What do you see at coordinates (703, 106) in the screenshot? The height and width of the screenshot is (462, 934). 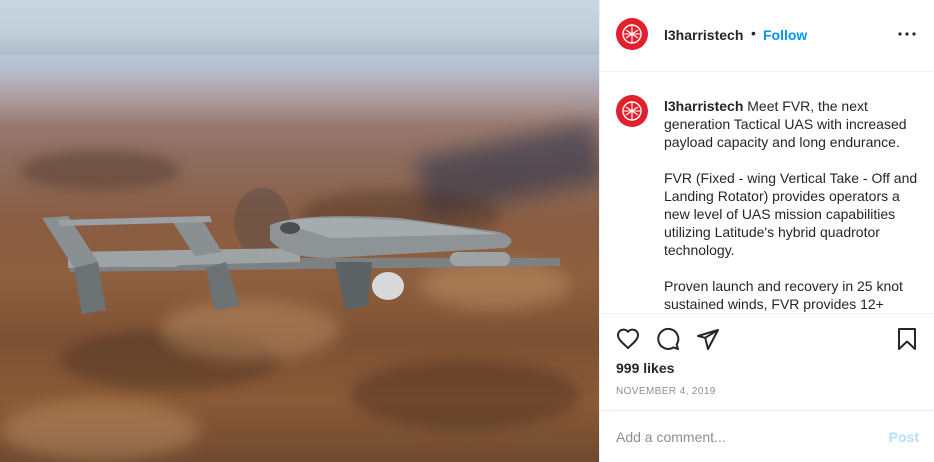 I see `caption-username: l3harristech` at bounding box center [703, 106].